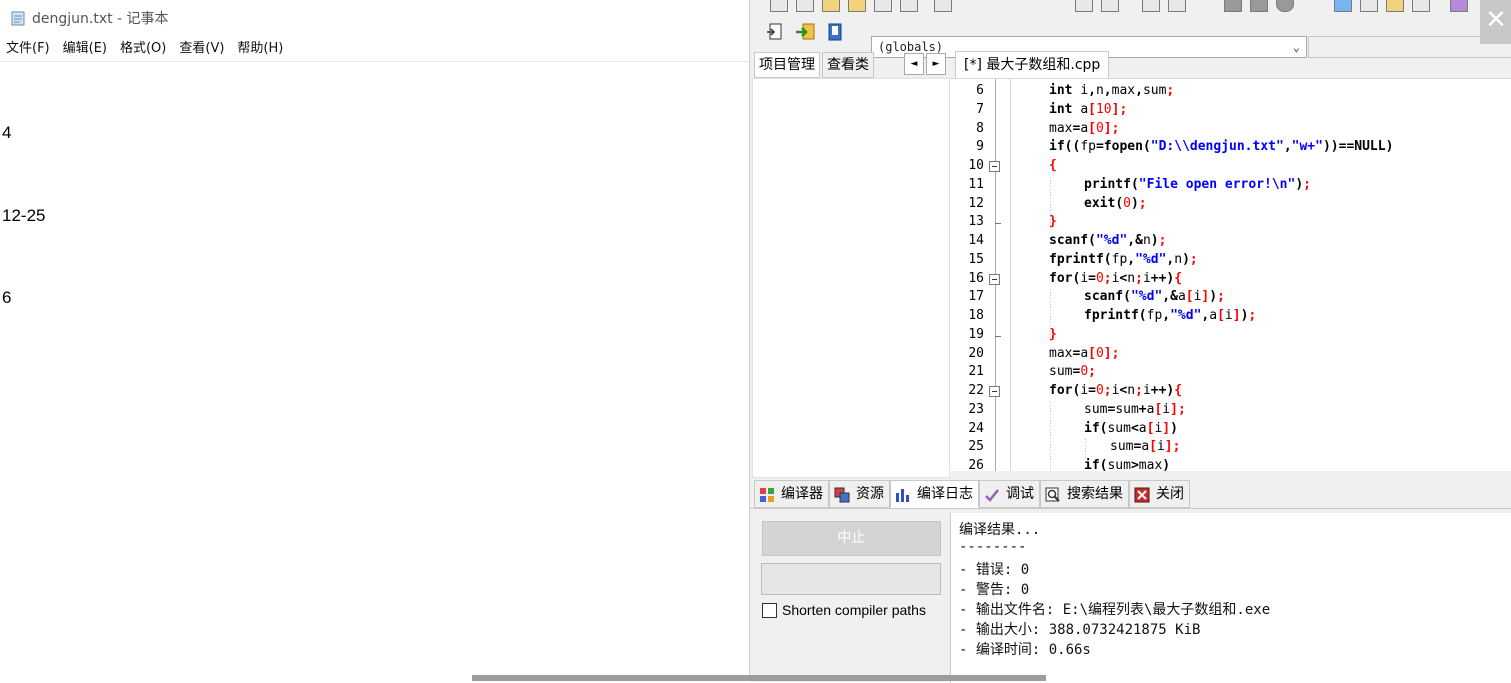 The width and height of the screenshot is (1511, 683). Describe the element at coordinates (980, 128) in the screenshot. I see `line-number: 8` at that location.